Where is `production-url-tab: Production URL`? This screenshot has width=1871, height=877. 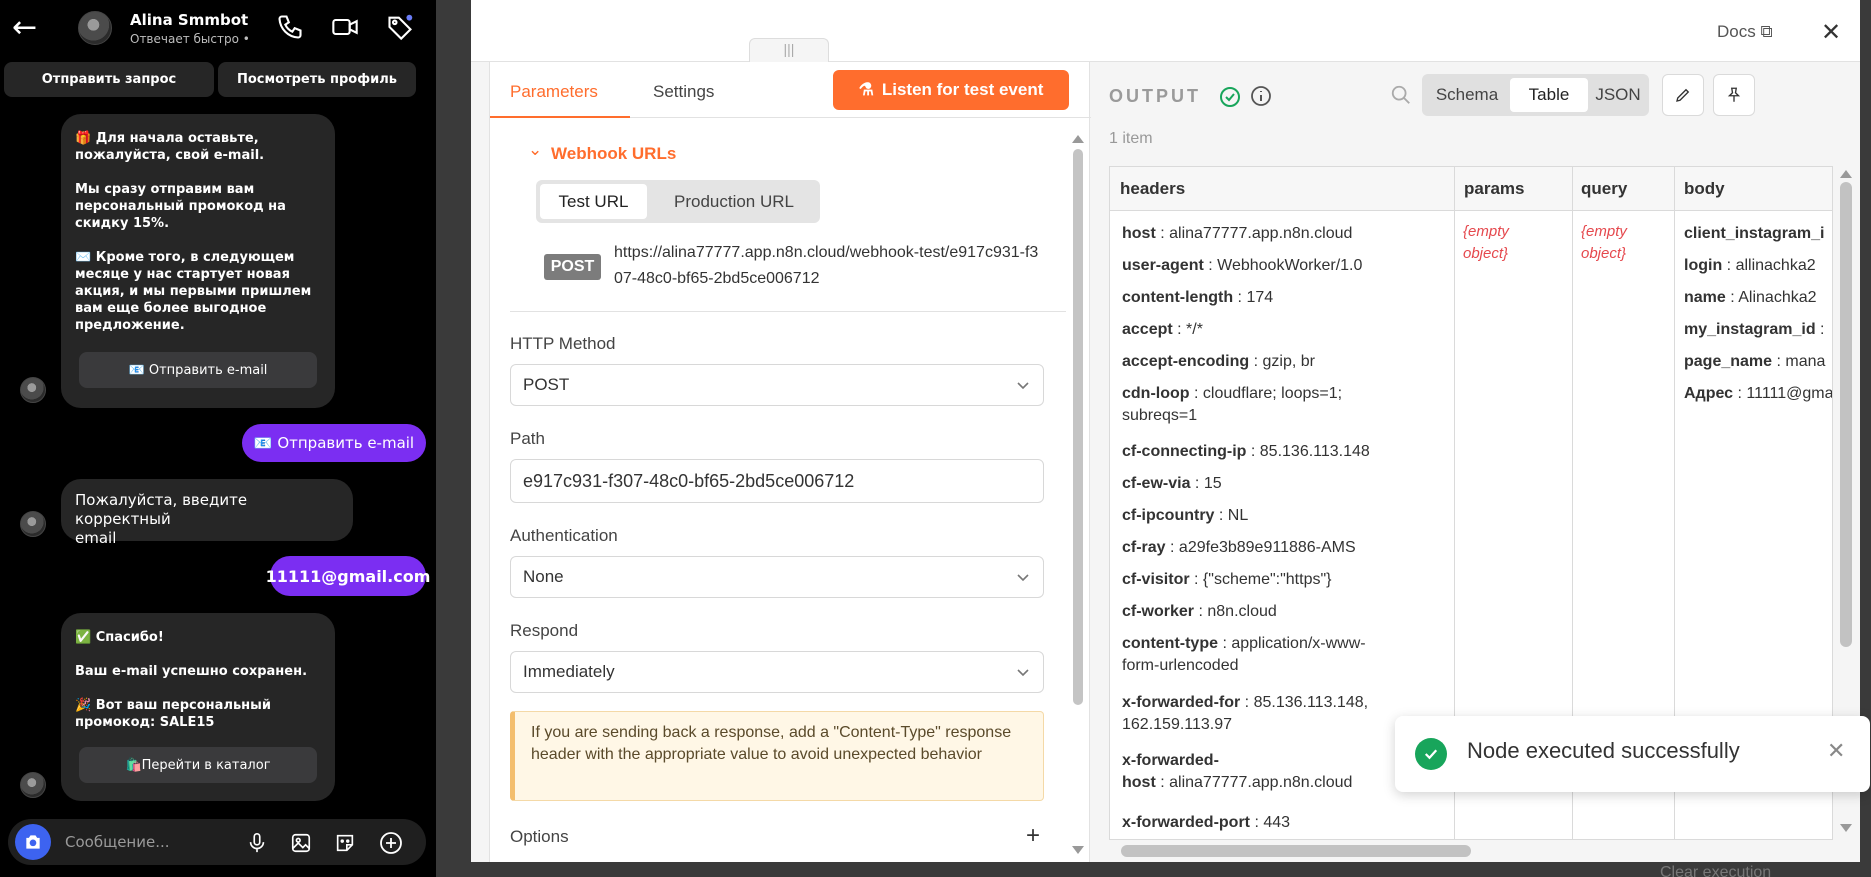
production-url-tab: Production URL is located at coordinates (734, 201).